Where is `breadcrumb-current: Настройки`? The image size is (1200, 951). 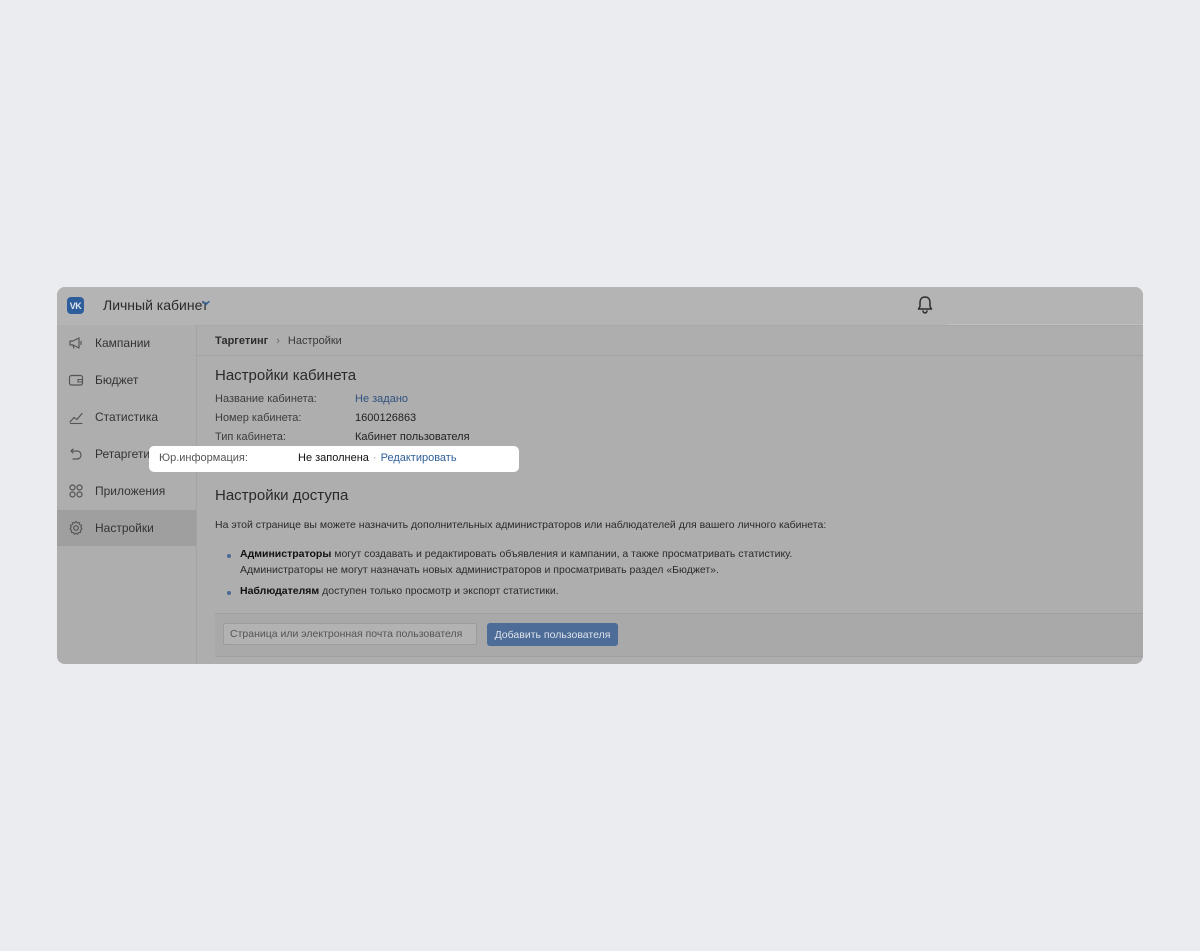 breadcrumb-current: Настройки is located at coordinates (314, 341).